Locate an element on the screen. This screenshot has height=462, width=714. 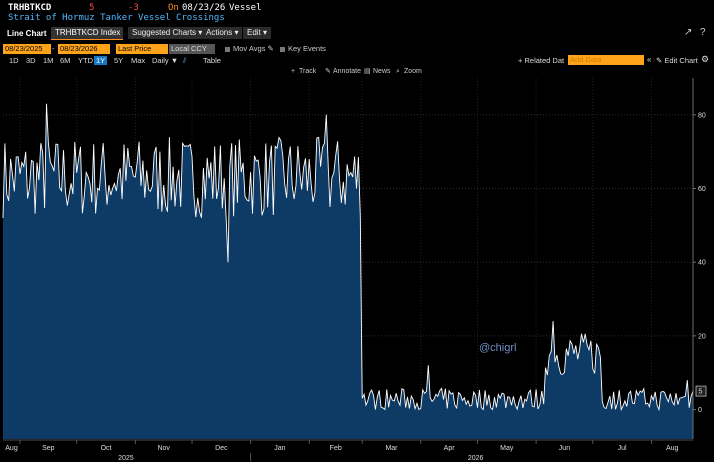
on-label: On is located at coordinates (173, 8).